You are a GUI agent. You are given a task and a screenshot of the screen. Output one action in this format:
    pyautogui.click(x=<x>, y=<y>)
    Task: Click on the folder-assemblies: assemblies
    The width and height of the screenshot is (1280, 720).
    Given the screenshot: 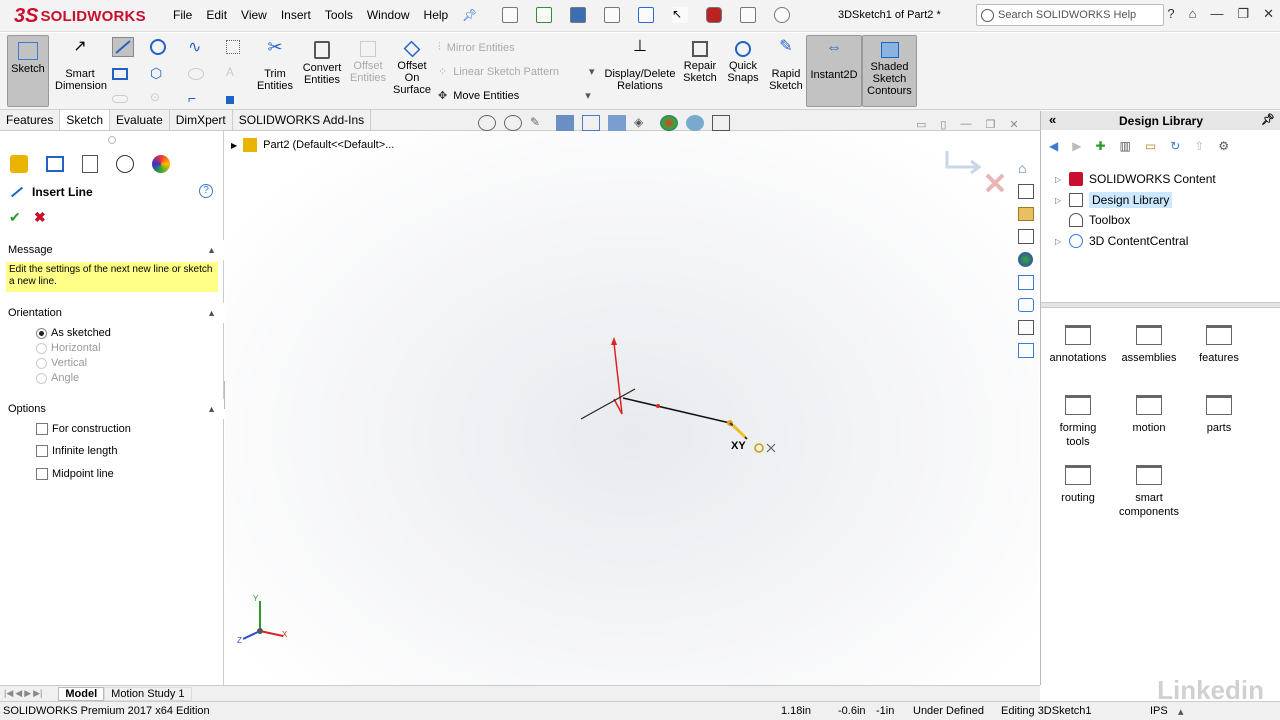 What is the action you would take?
    pyautogui.click(x=1149, y=345)
    